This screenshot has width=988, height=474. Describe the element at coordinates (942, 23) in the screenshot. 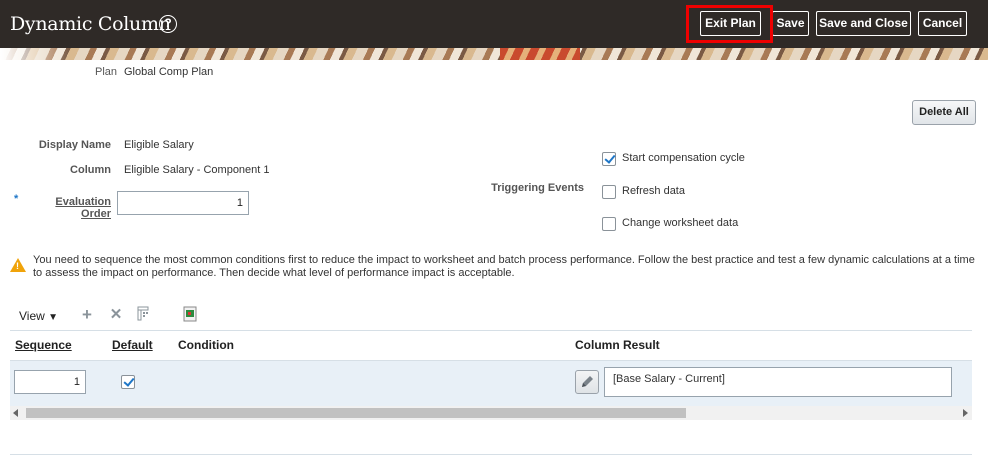

I see `cancel-button: Cancel` at that location.